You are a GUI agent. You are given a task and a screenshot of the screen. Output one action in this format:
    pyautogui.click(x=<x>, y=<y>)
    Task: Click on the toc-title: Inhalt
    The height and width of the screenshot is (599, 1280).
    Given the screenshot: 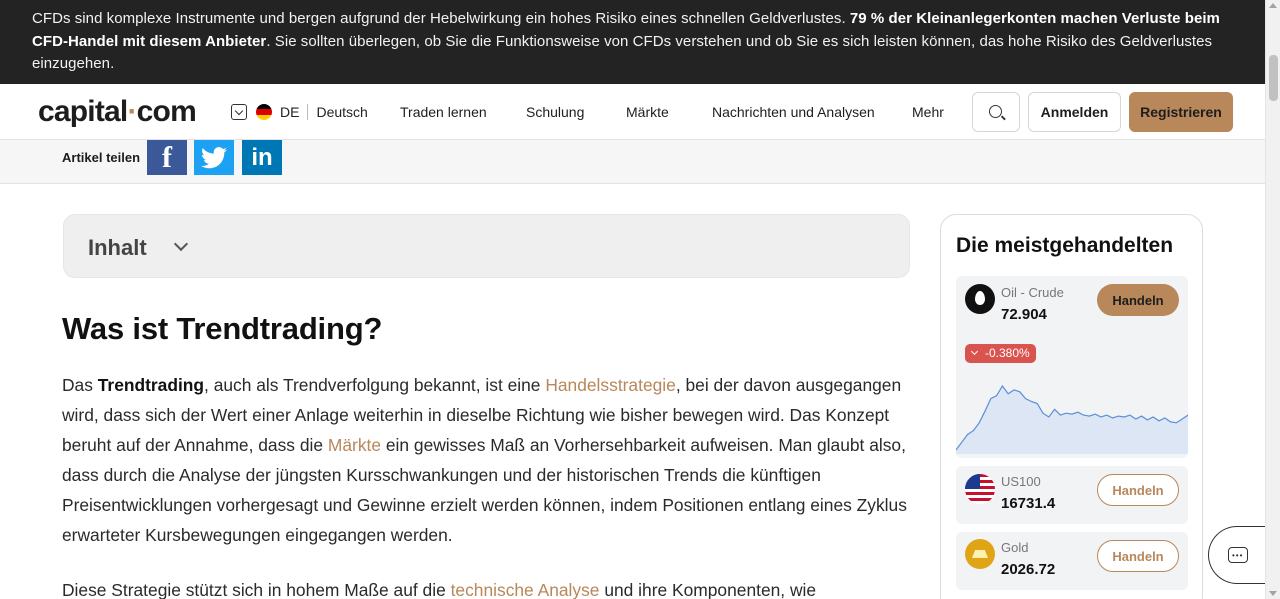 What is the action you would take?
    pyautogui.click(x=117, y=247)
    